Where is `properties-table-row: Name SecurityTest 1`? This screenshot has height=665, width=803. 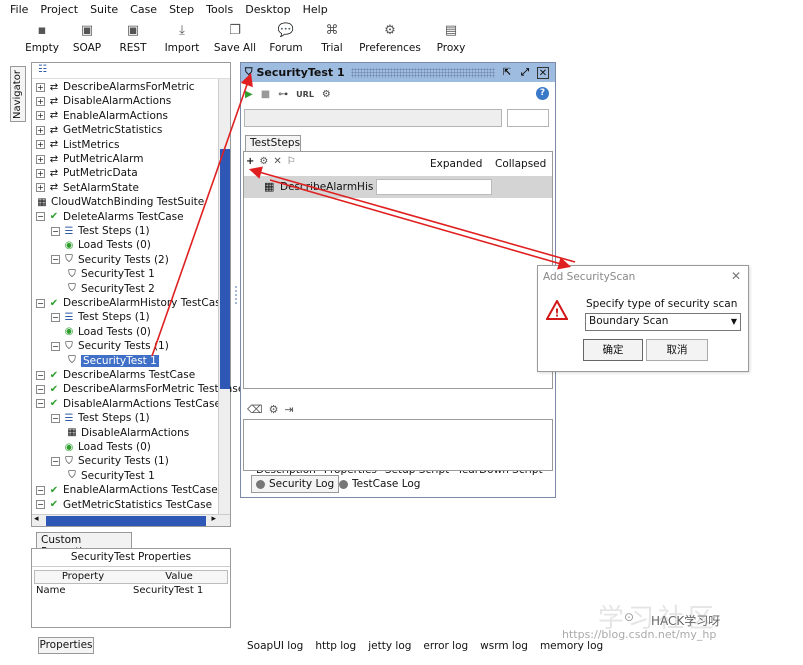
properties-table-row: Name SecurityTest 1 is located at coordinates (131, 592).